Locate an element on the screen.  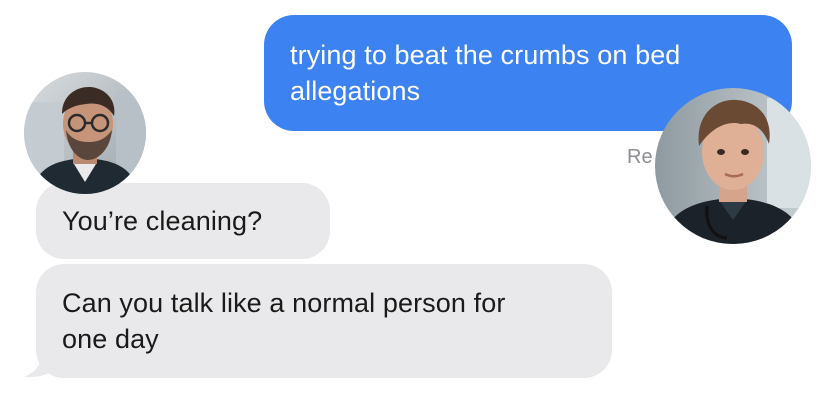
message-line: Can you talk like a normal person for is located at coordinates (284, 303).